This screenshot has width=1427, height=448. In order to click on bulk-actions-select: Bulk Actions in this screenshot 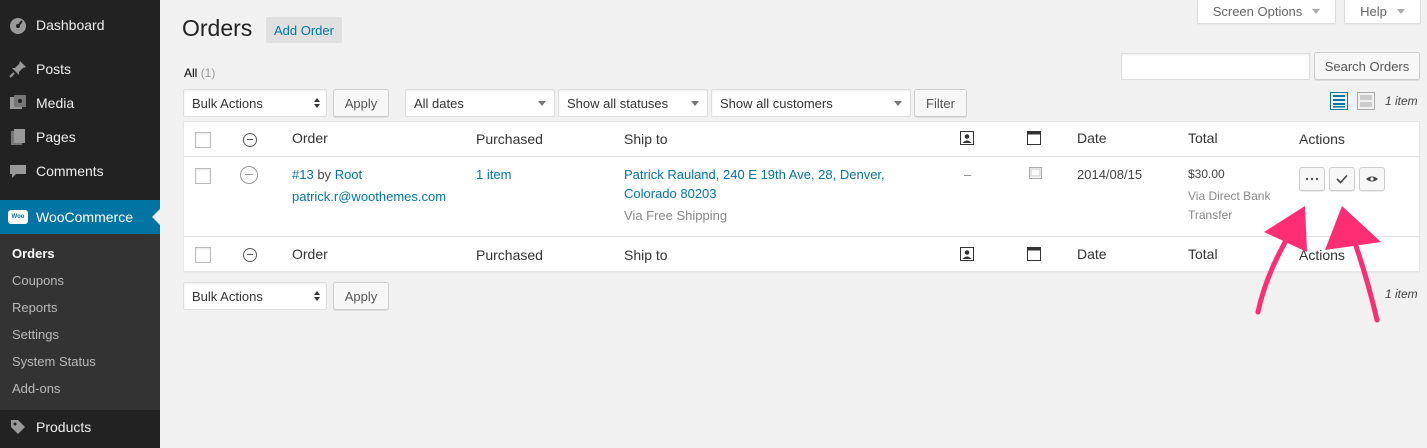, I will do `click(255, 103)`.